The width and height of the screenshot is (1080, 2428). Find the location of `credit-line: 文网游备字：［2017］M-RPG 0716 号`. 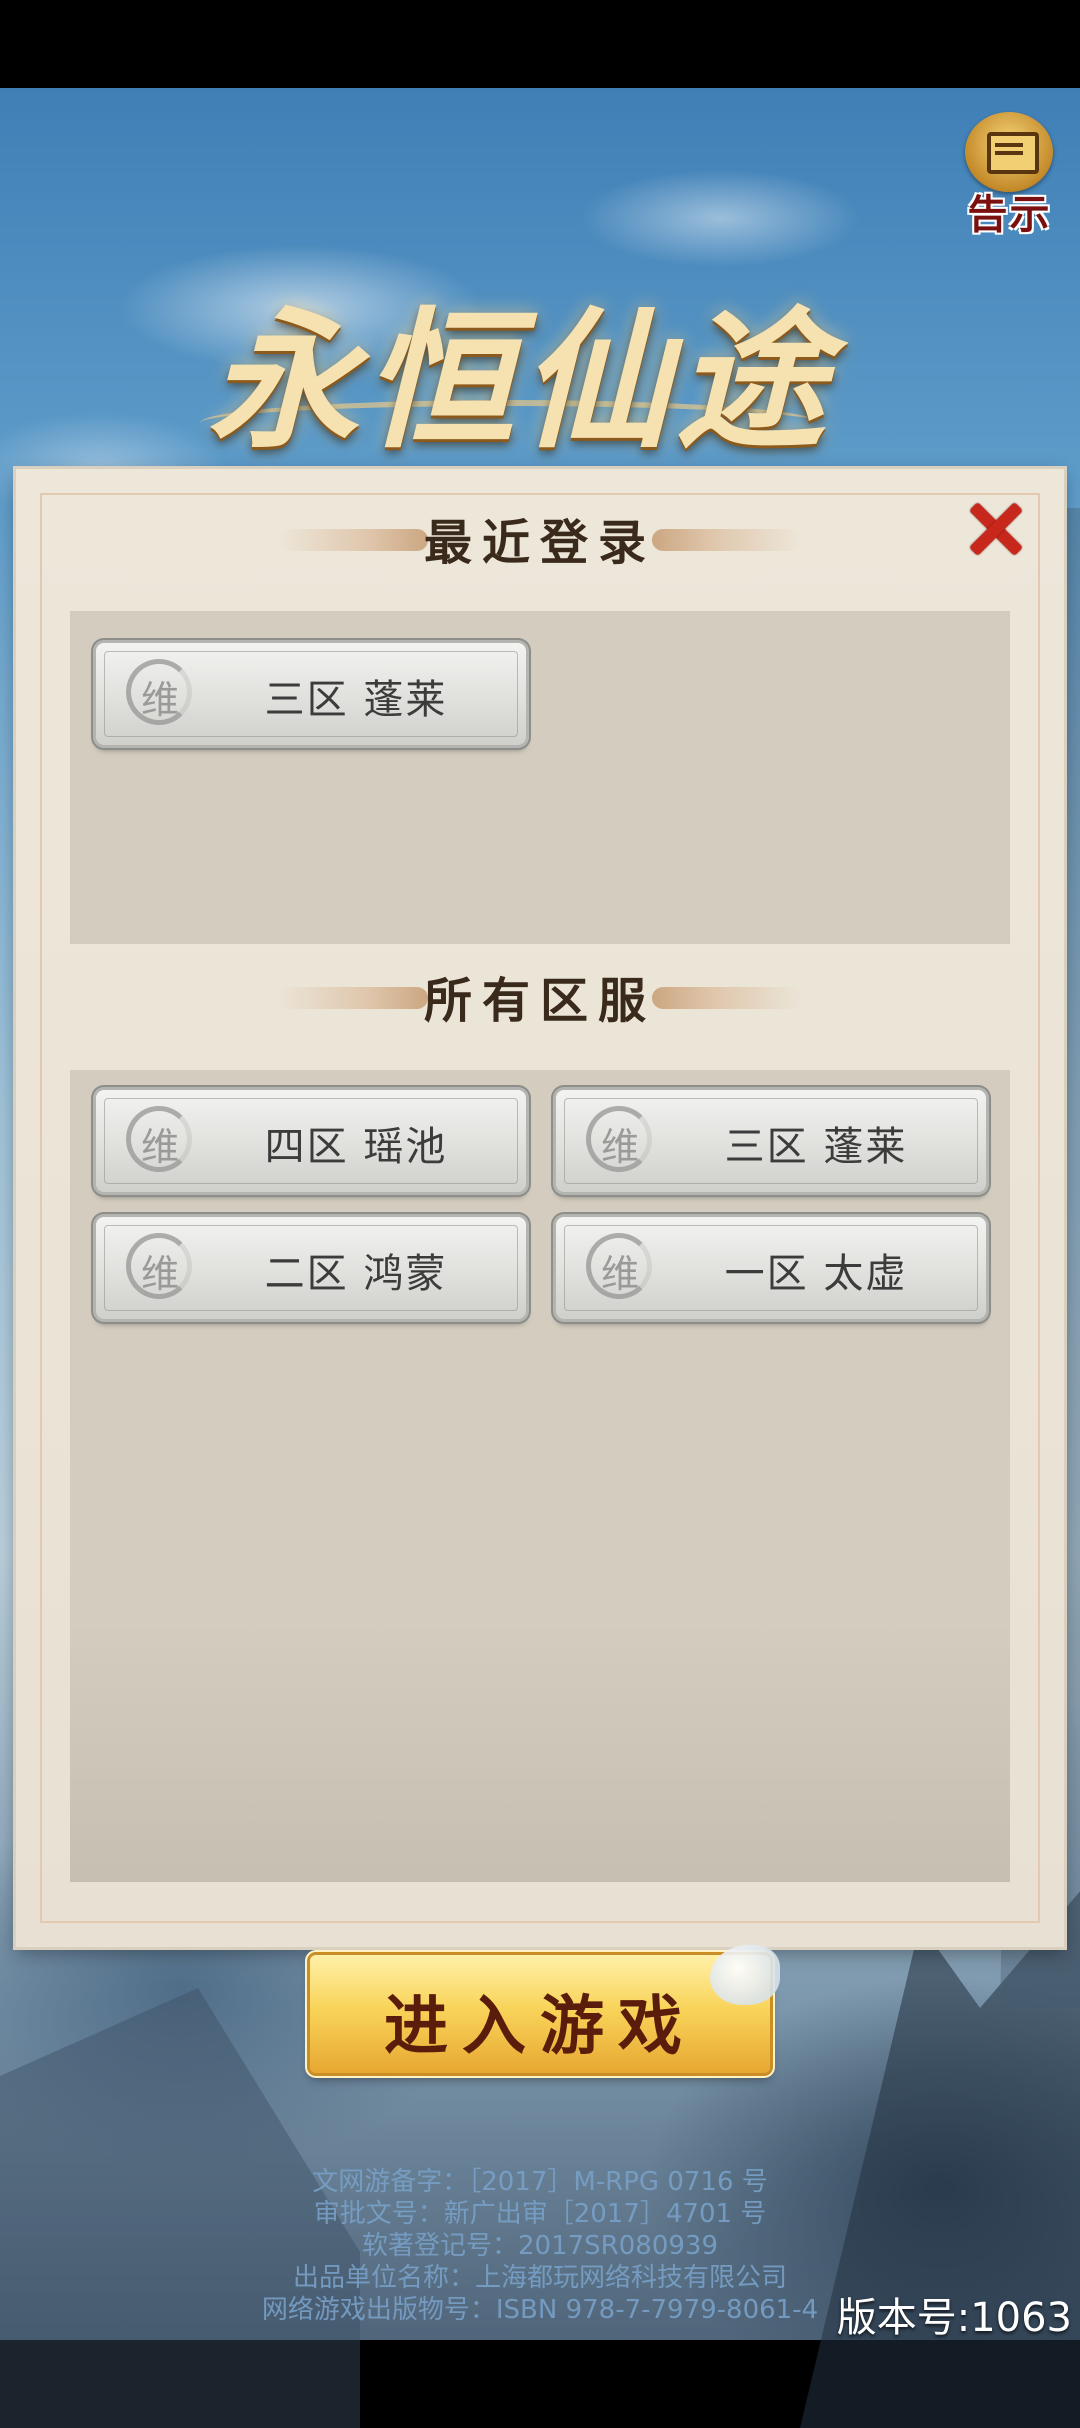

credit-line: 文网游备字：［2017］M-RPG 0716 号 is located at coordinates (540, 2182).